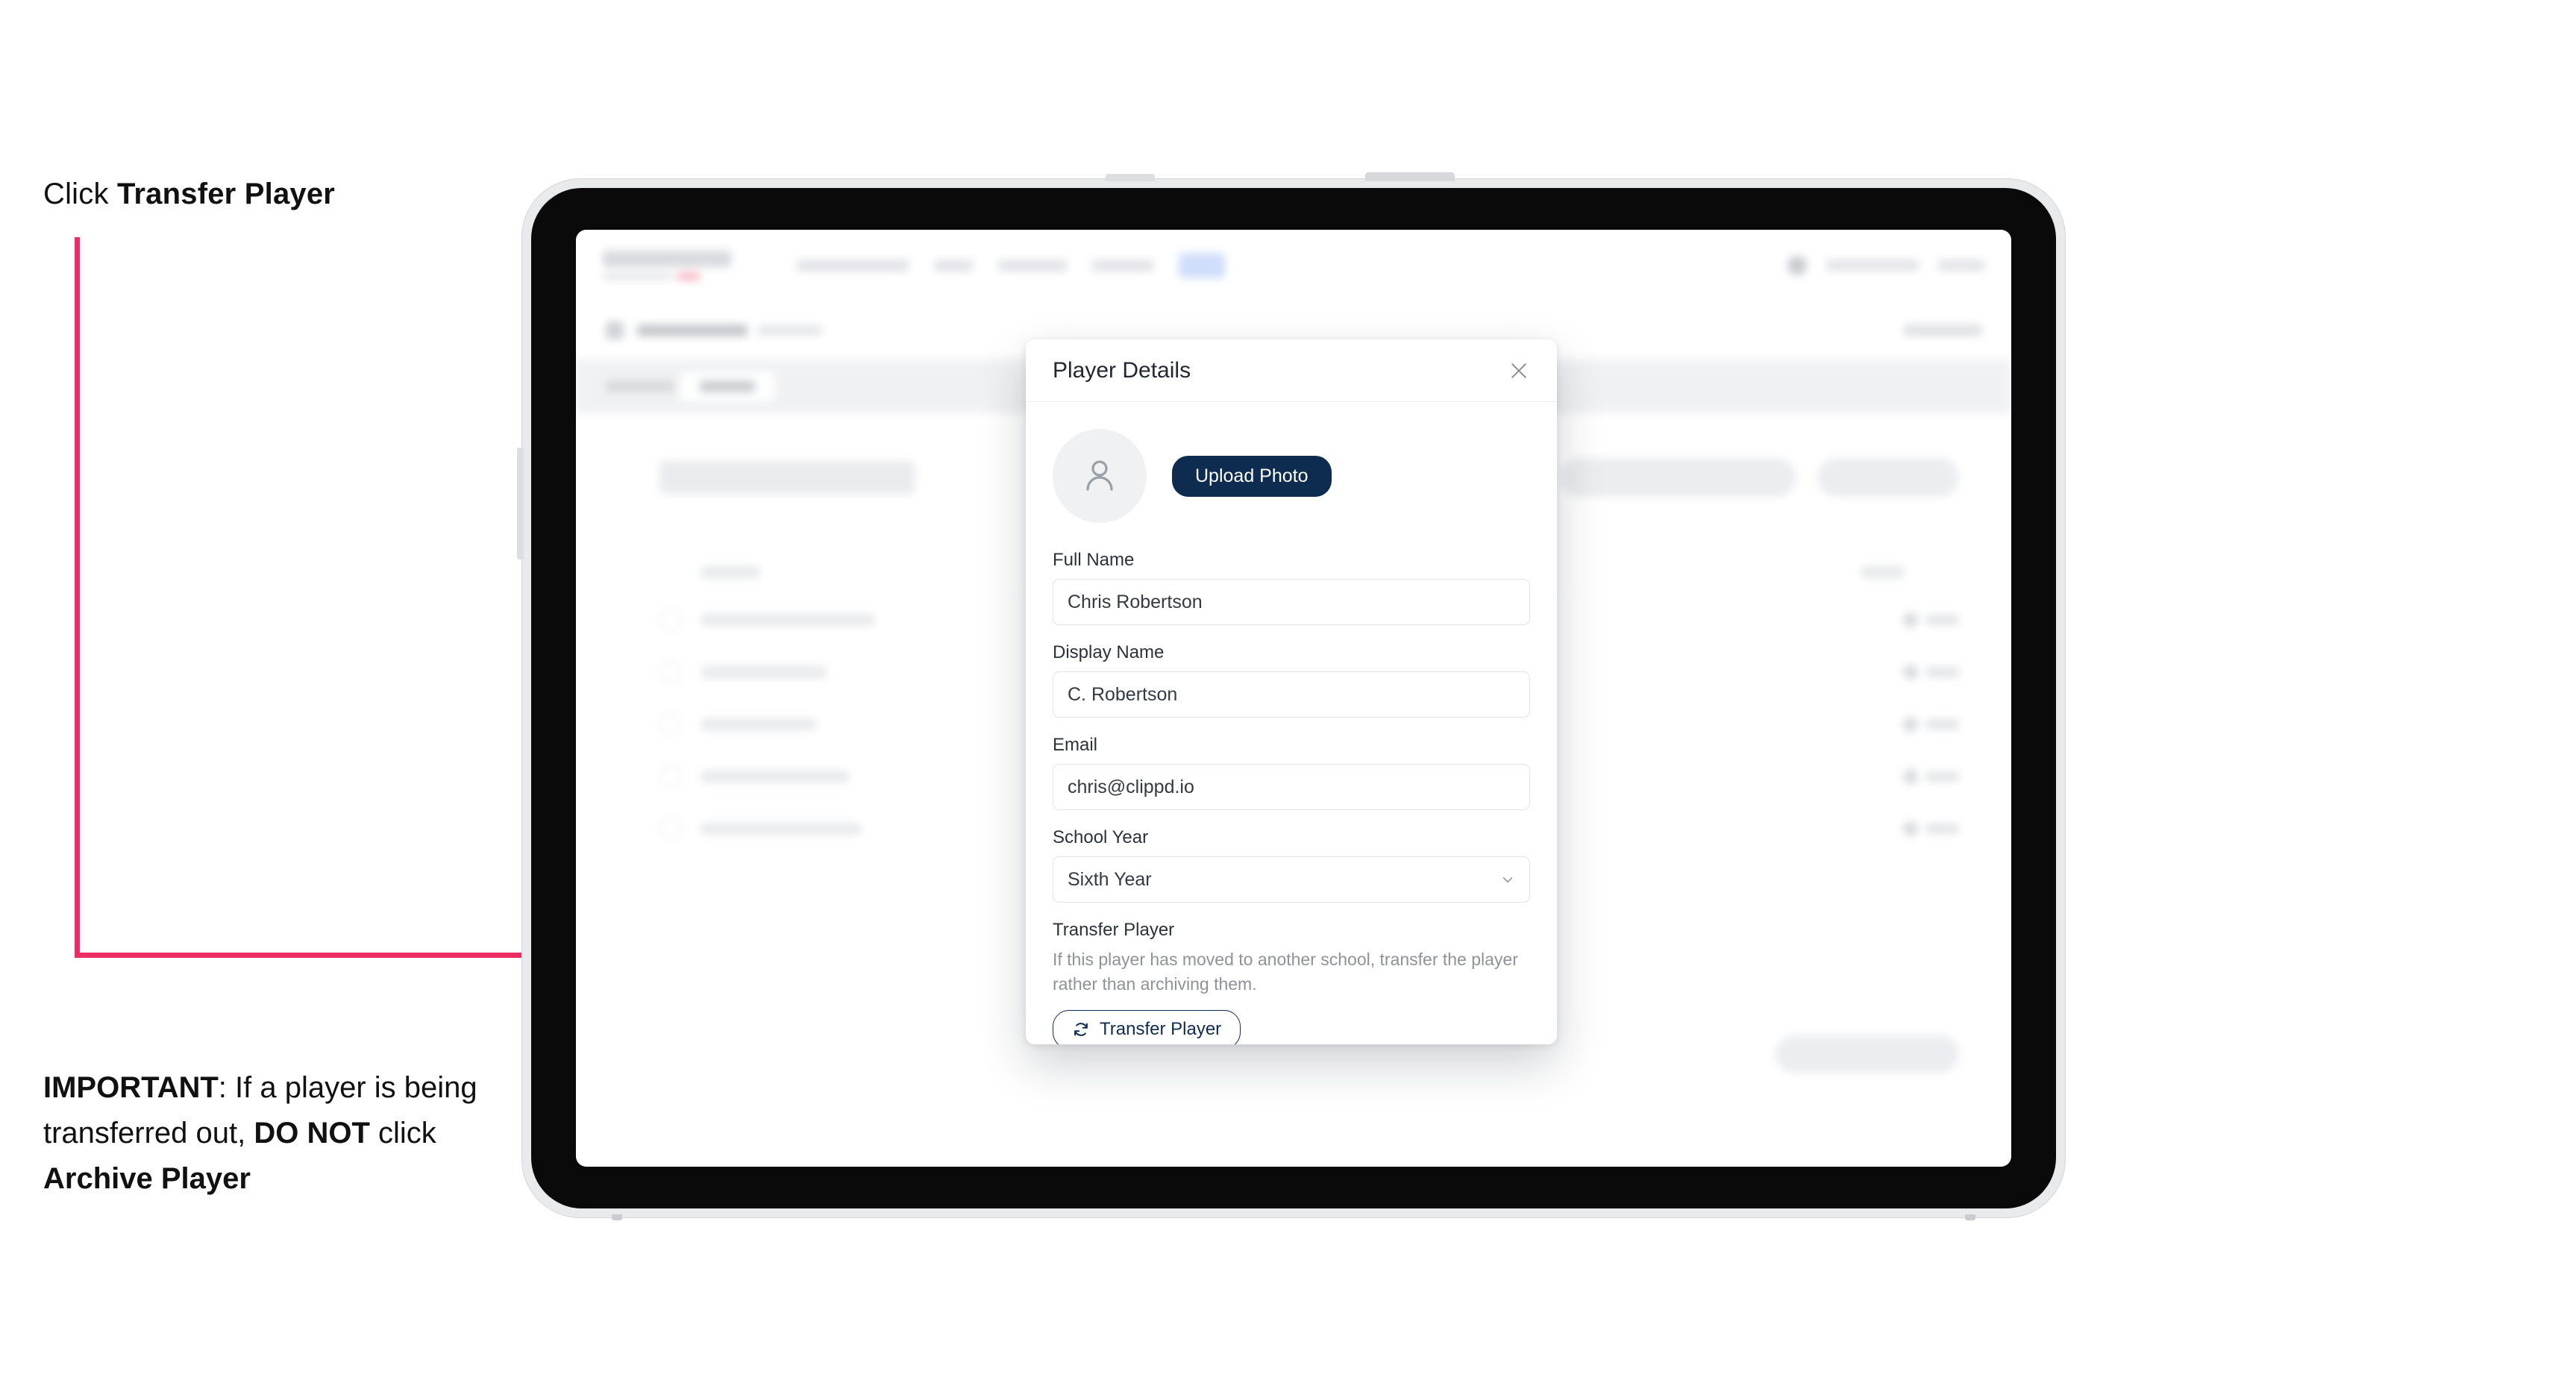 Image resolution: width=2576 pixels, height=1386 pixels. What do you see at coordinates (1130, 177) in the screenshot?
I see `tablet-button-top-a` at bounding box center [1130, 177].